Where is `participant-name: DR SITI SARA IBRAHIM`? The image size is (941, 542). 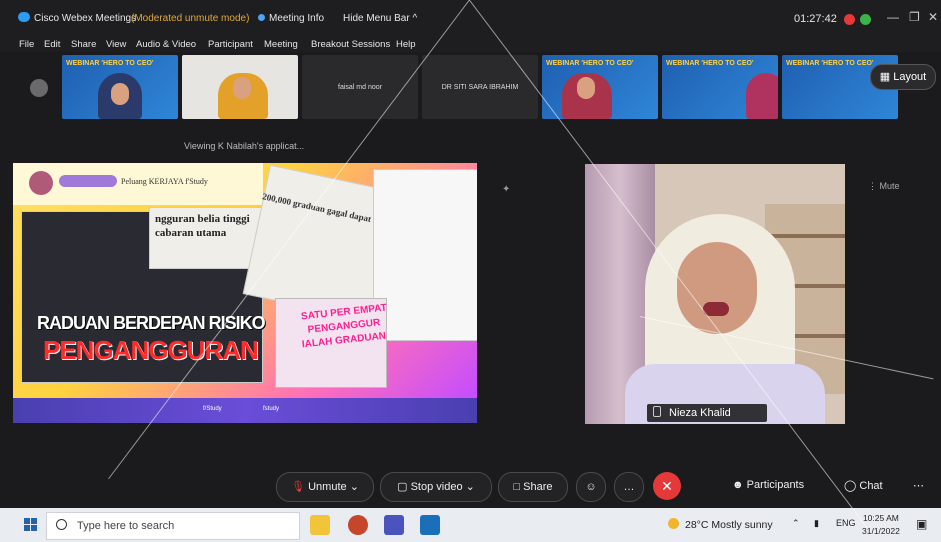 participant-name: DR SITI SARA IBRAHIM is located at coordinates (480, 87).